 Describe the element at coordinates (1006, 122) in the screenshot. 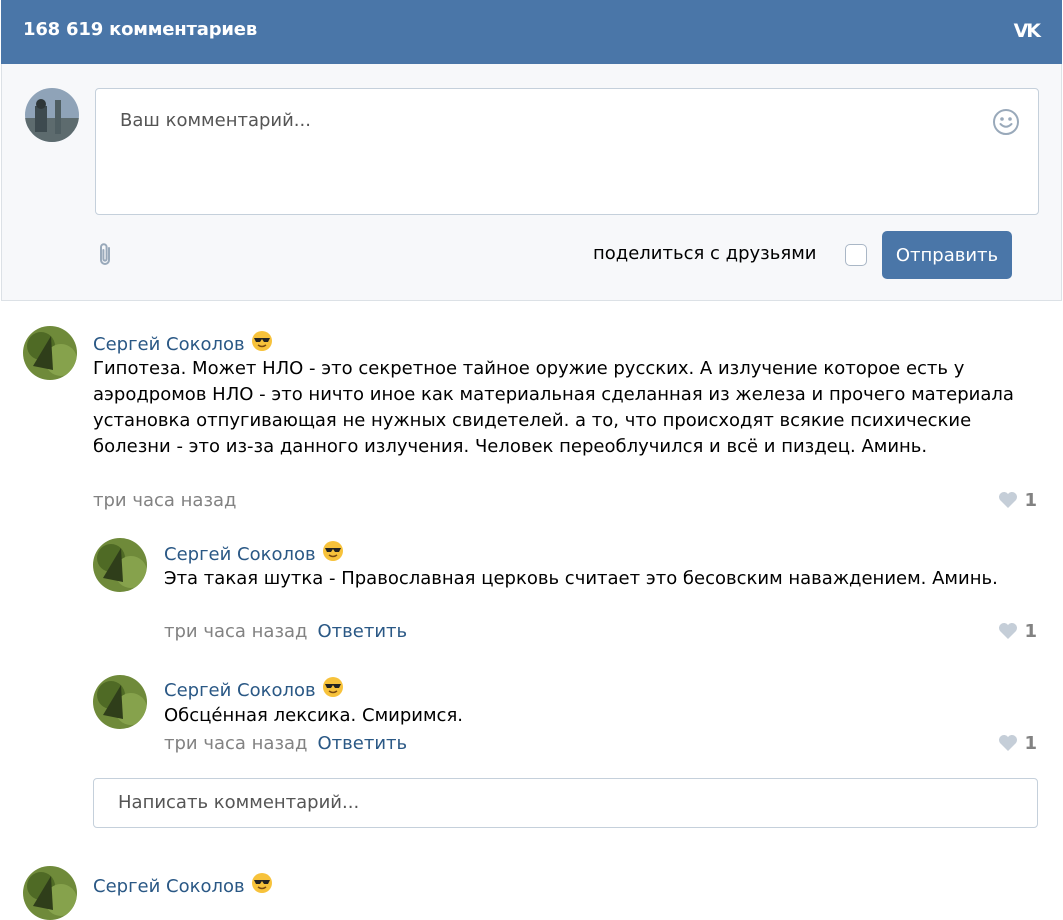

I see `emoji-smile-icon` at that location.